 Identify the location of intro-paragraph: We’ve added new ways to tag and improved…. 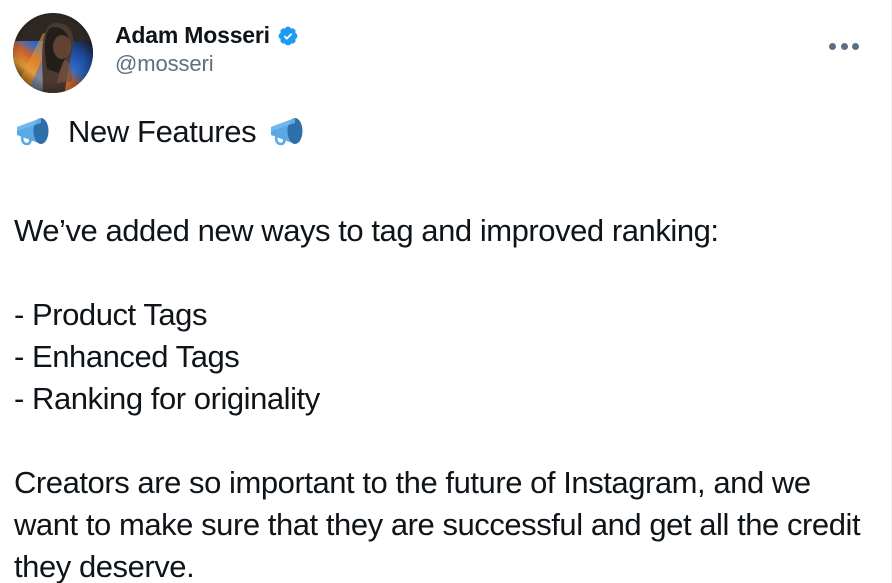
(366, 230).